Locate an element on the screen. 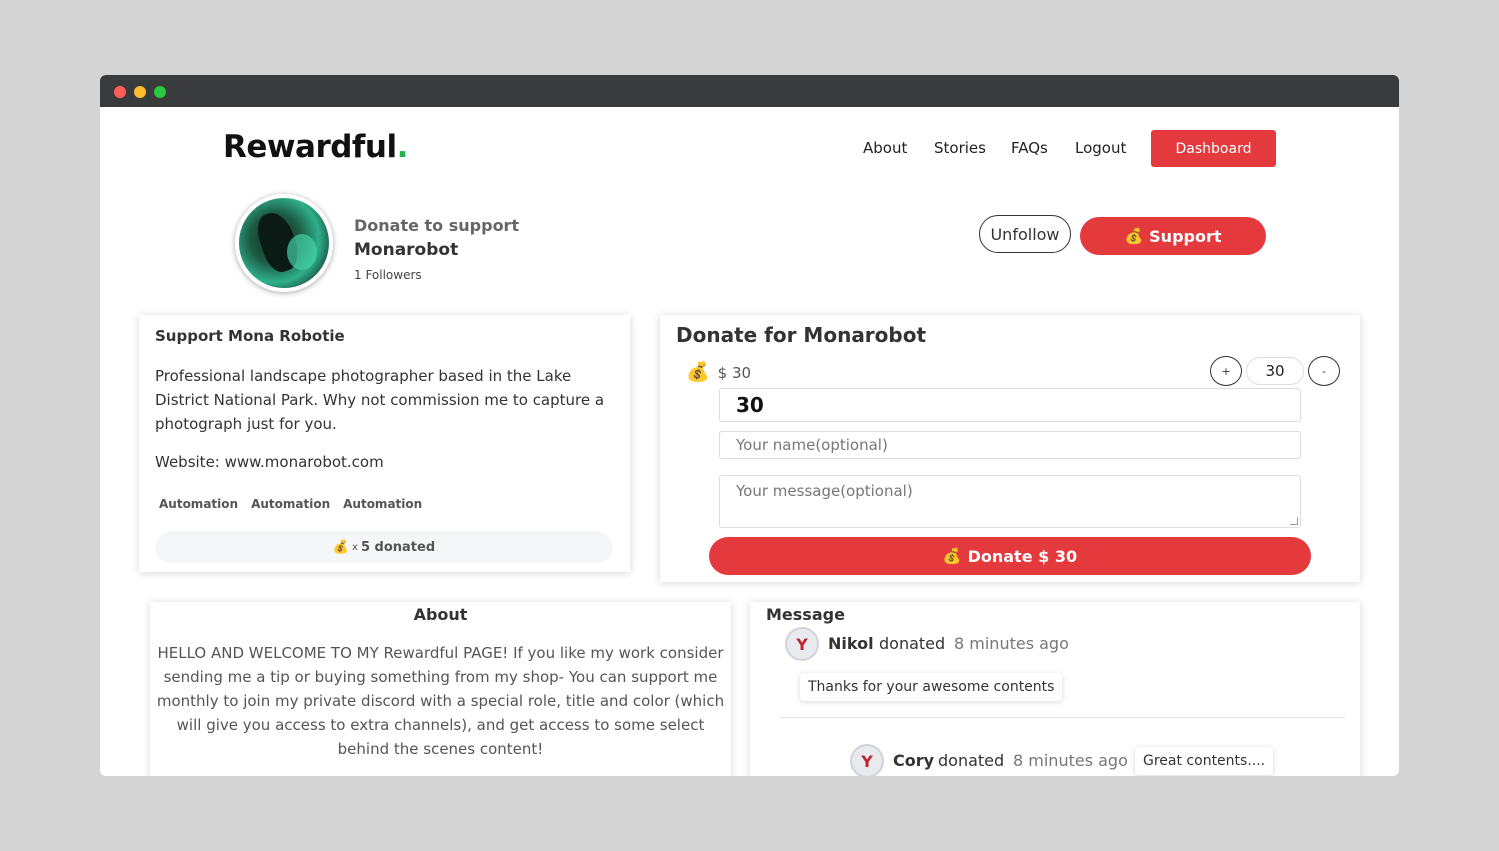 This screenshot has height=851, width=1499. message-textarea: Your message(optional) is located at coordinates (1010, 501).